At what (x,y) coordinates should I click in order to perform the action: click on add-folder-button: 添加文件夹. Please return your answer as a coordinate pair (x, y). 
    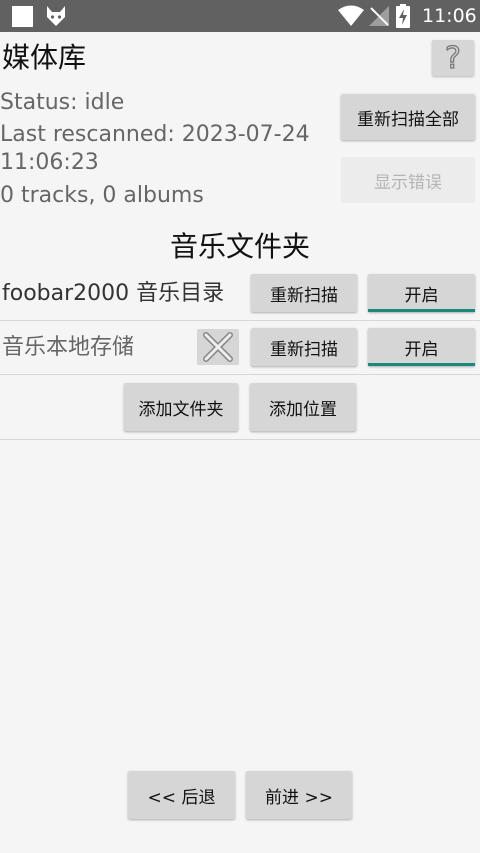
    Looking at the image, I should click on (181, 407).